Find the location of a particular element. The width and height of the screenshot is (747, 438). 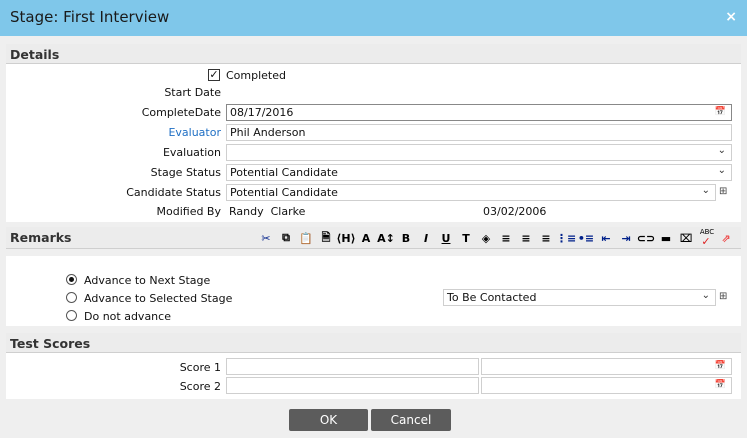

advance-next-label: Advance to Next Stage is located at coordinates (147, 280).